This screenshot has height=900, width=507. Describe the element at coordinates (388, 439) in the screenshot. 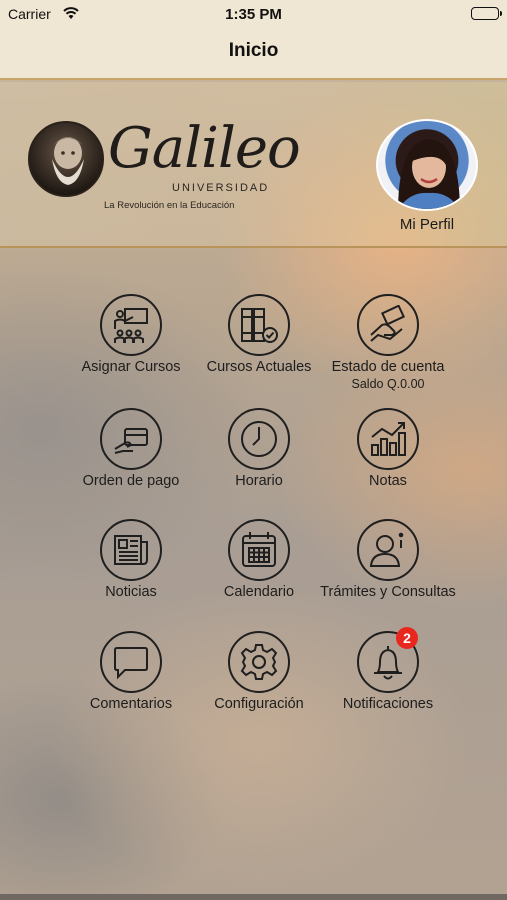

I see `bar-chart-icon` at that location.